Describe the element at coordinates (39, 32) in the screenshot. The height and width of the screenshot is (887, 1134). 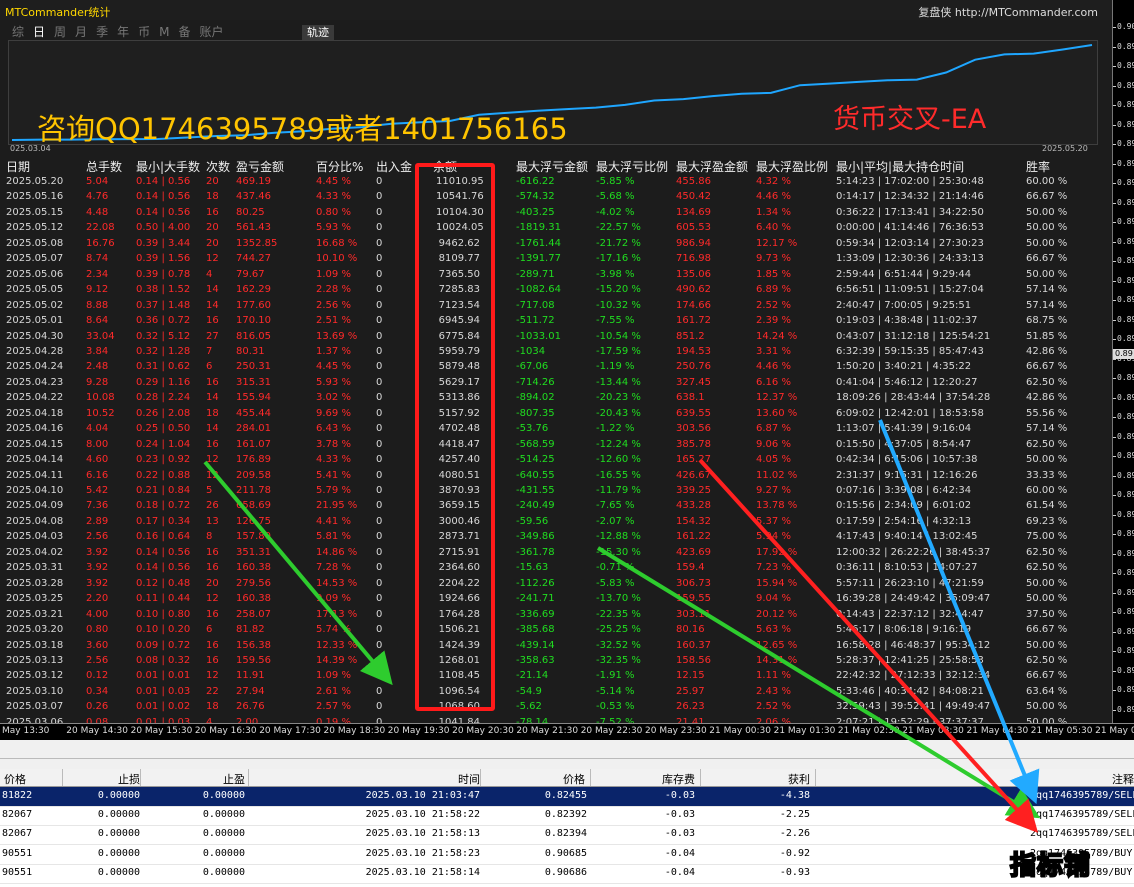
I see `tab-1: 日` at that location.